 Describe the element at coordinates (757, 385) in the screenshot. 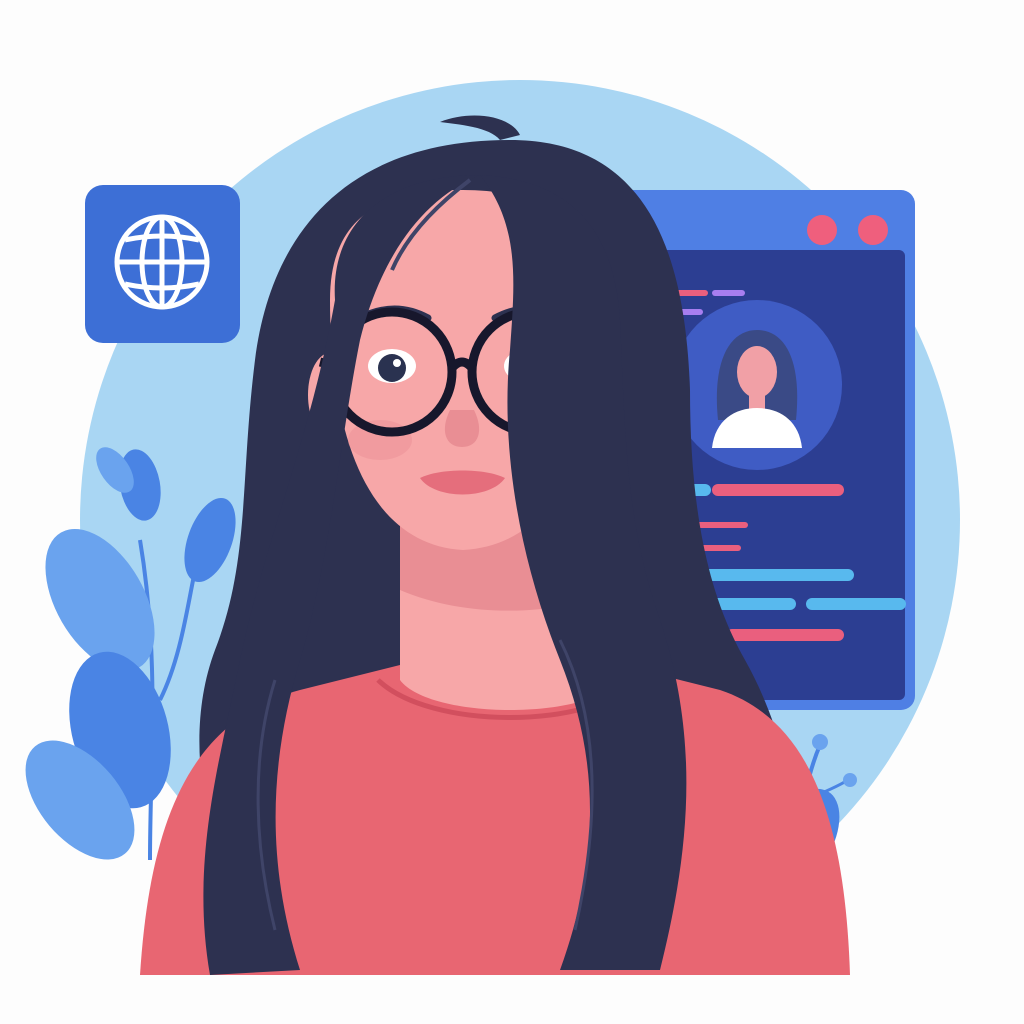

I see `profile-avatar` at that location.